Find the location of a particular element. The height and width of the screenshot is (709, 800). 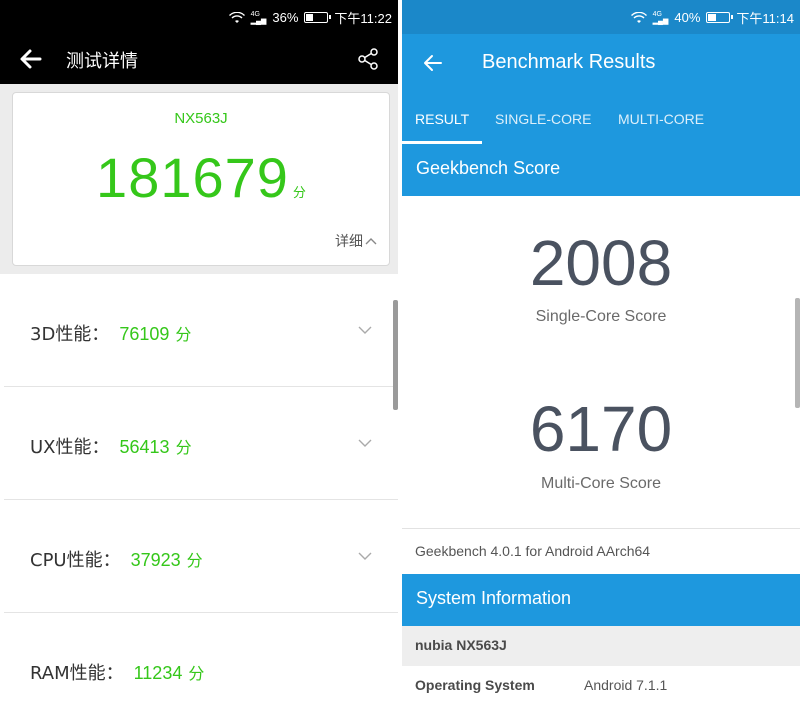

device-name-row: nubia NX563J is located at coordinates (601, 646).